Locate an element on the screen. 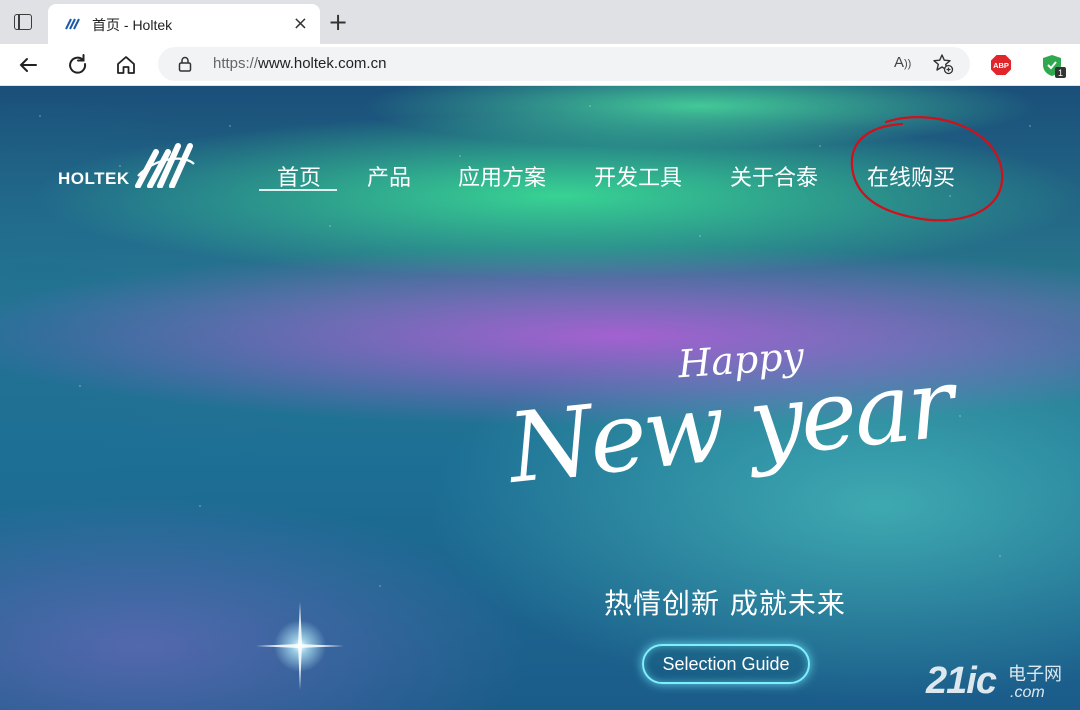 Image resolution: width=1080 pixels, height=710 pixels. nav-item-dev-tools: 开发工具 is located at coordinates (638, 176).